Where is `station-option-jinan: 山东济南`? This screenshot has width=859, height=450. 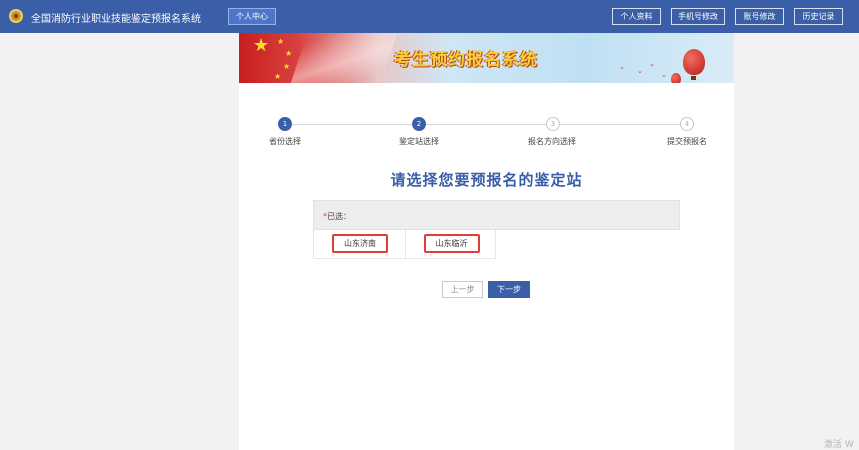
station-option-jinan: 山东济南 is located at coordinates (360, 243).